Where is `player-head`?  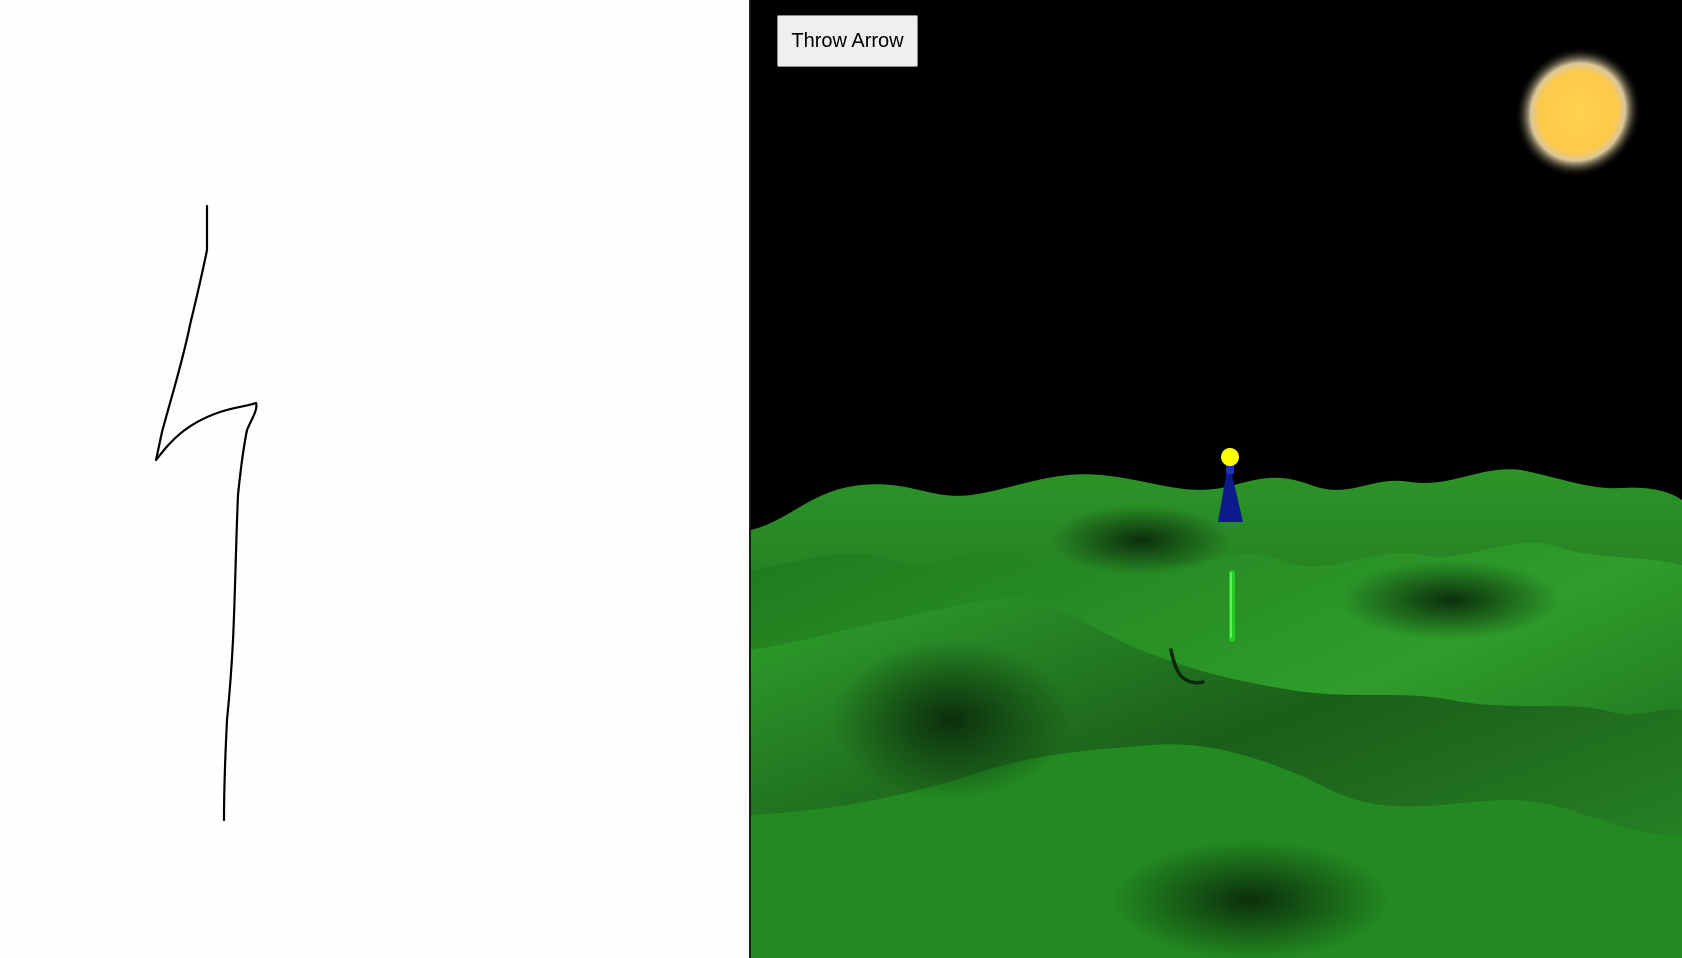
player-head is located at coordinates (1230, 457).